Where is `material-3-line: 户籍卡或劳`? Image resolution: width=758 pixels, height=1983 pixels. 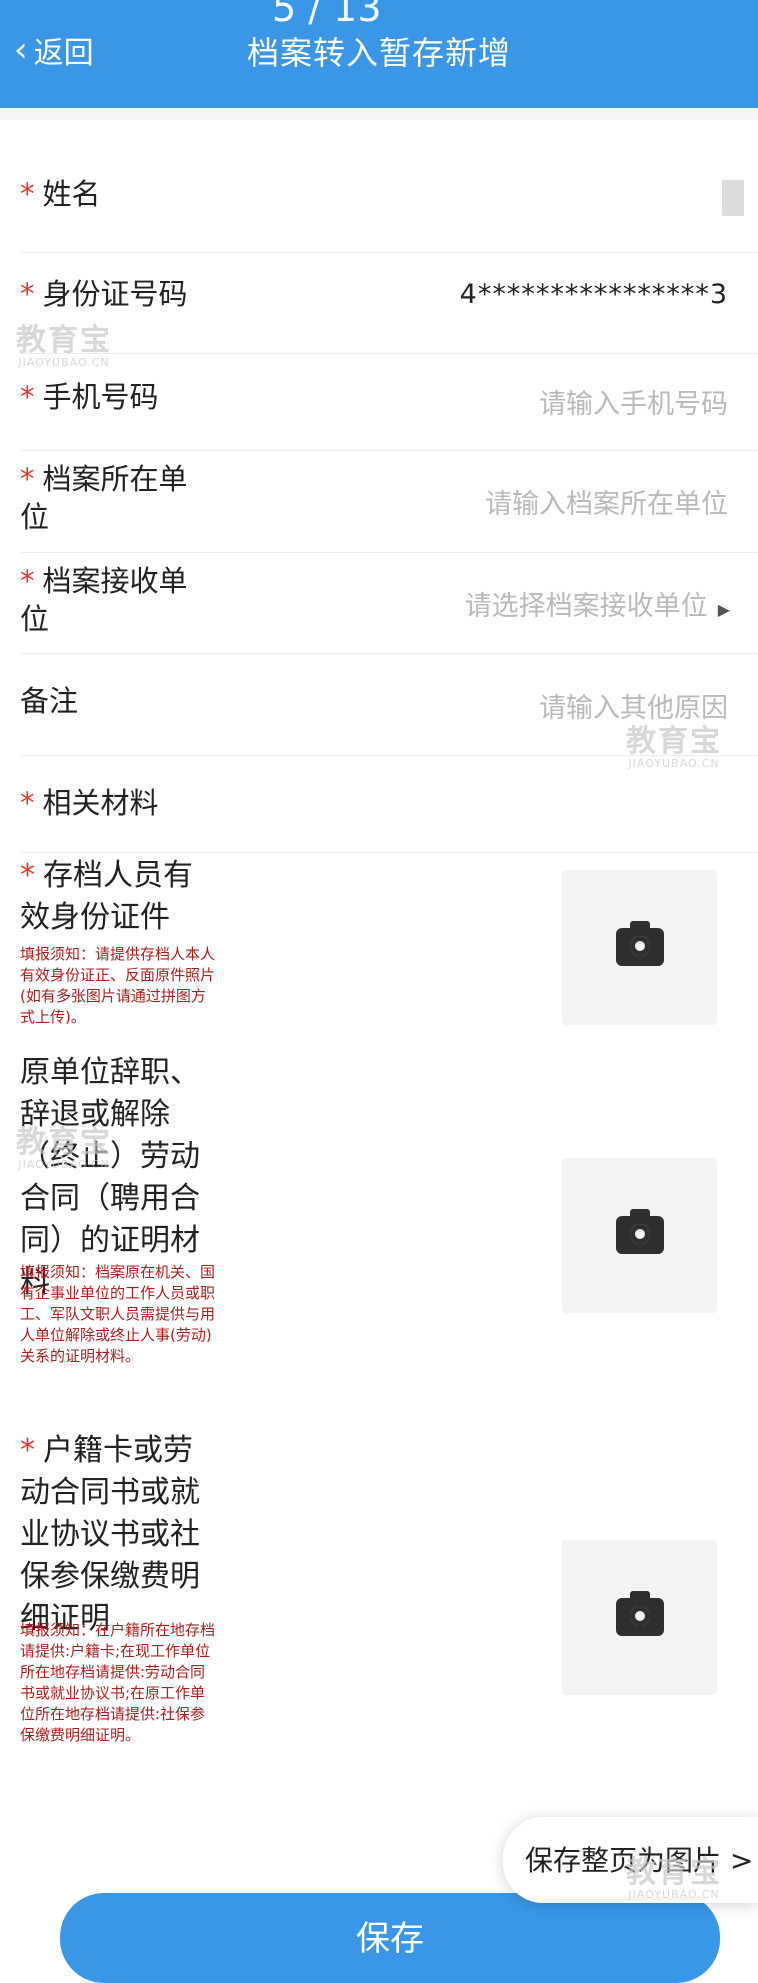
material-3-line: 户籍卡或劳 is located at coordinates (118, 1450).